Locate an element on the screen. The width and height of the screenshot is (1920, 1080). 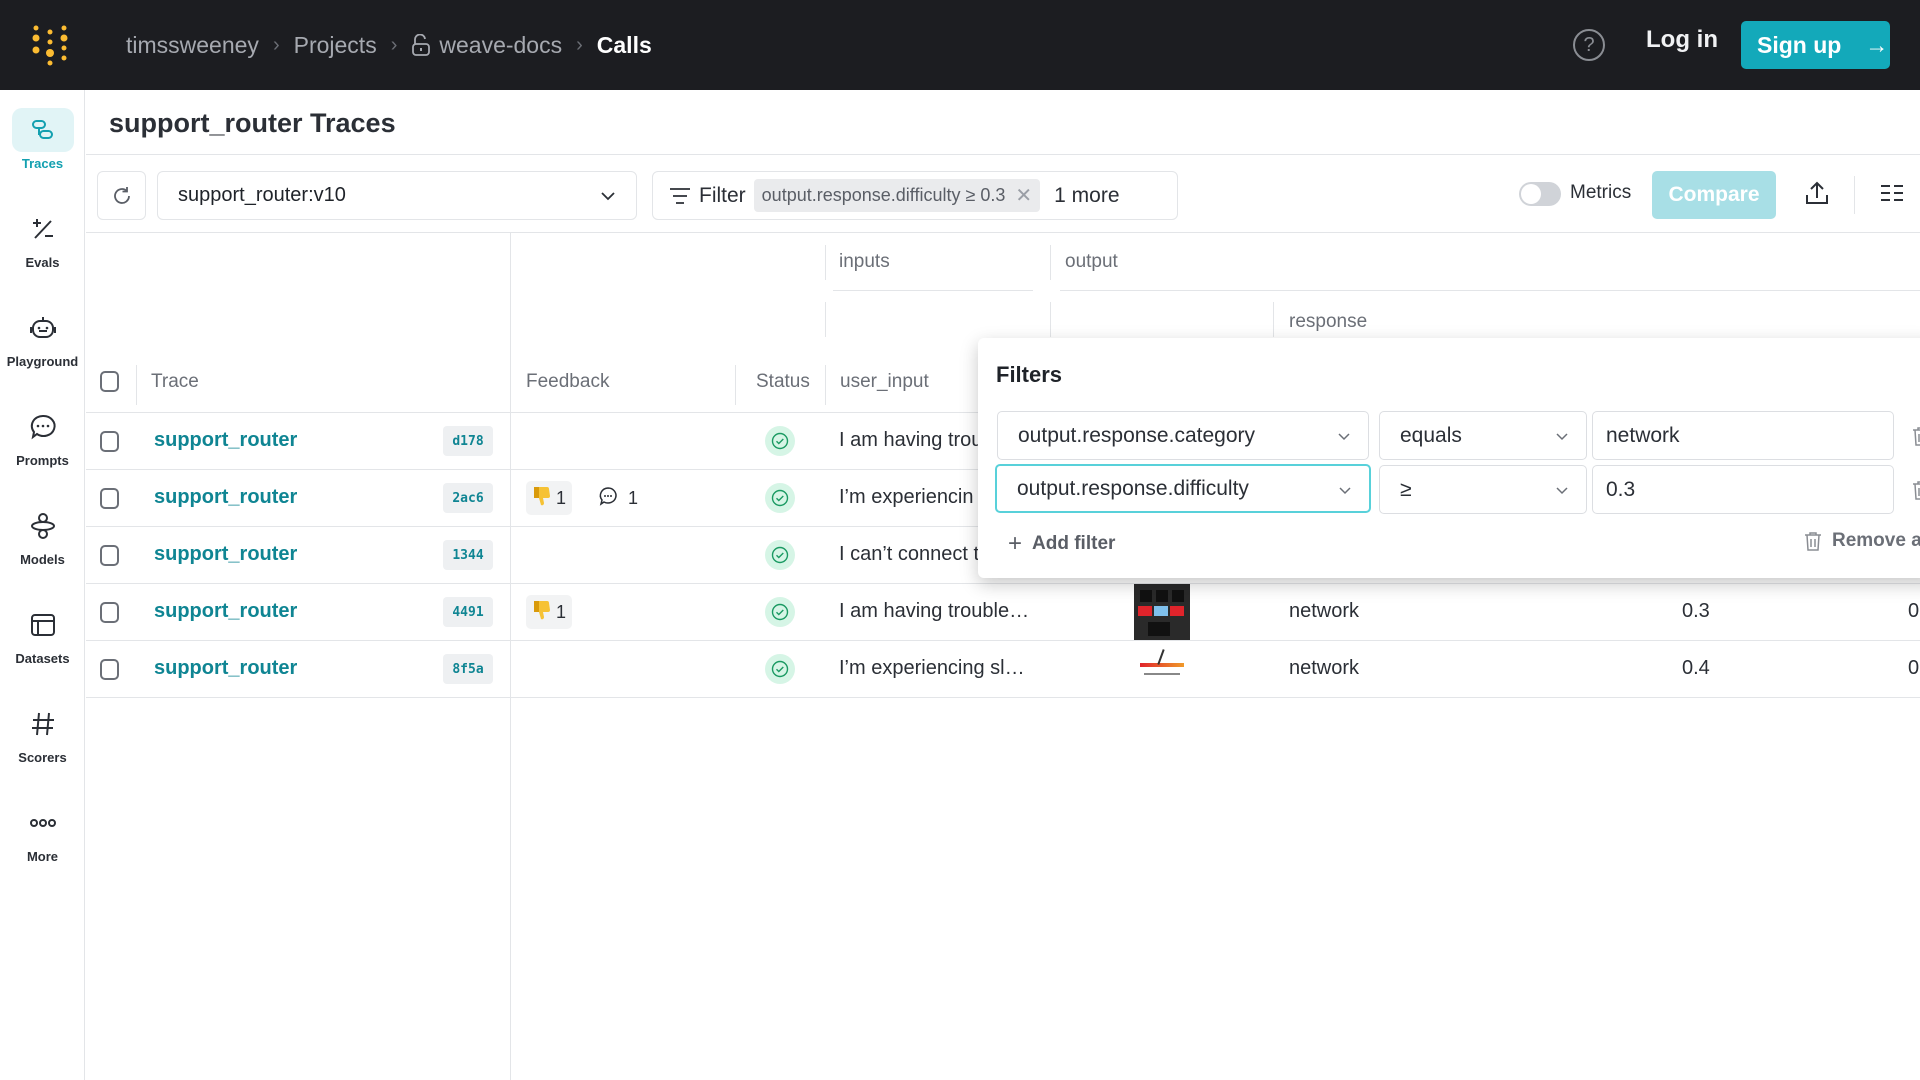
help-icon: ? is located at coordinates (1589, 45).